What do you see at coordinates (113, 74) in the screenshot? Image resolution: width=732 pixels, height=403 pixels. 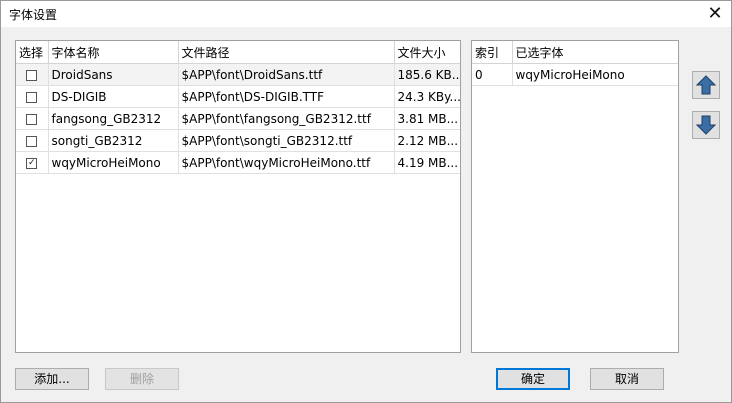 I see `font-name-cell: DroidSans` at bounding box center [113, 74].